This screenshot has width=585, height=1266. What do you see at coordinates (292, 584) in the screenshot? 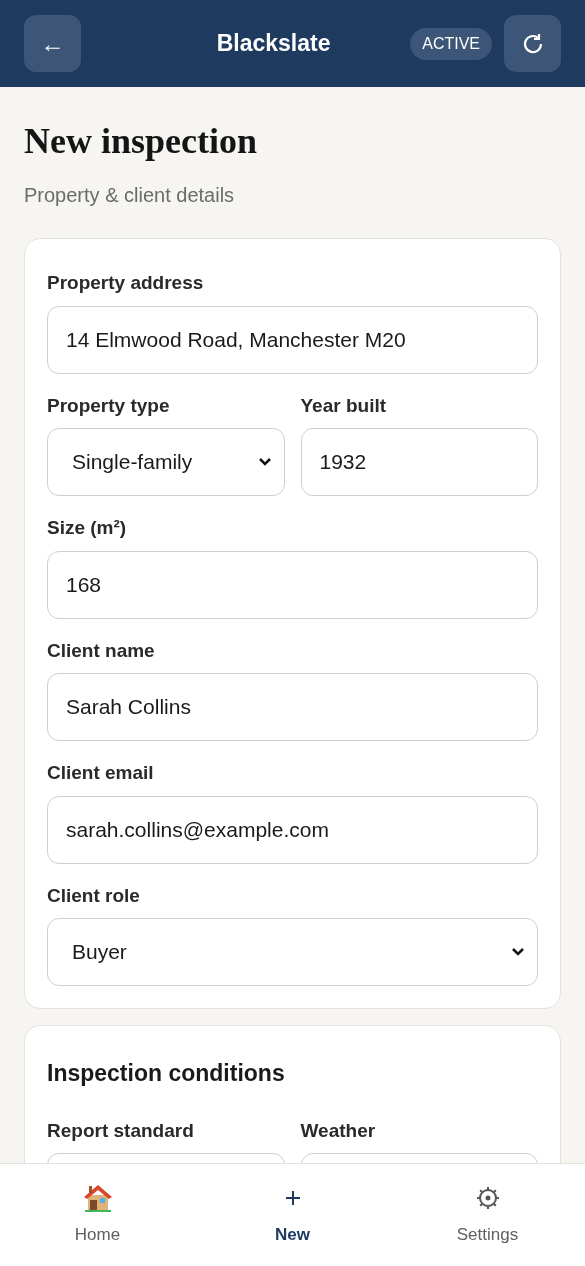
I see `input-field: 168` at bounding box center [292, 584].